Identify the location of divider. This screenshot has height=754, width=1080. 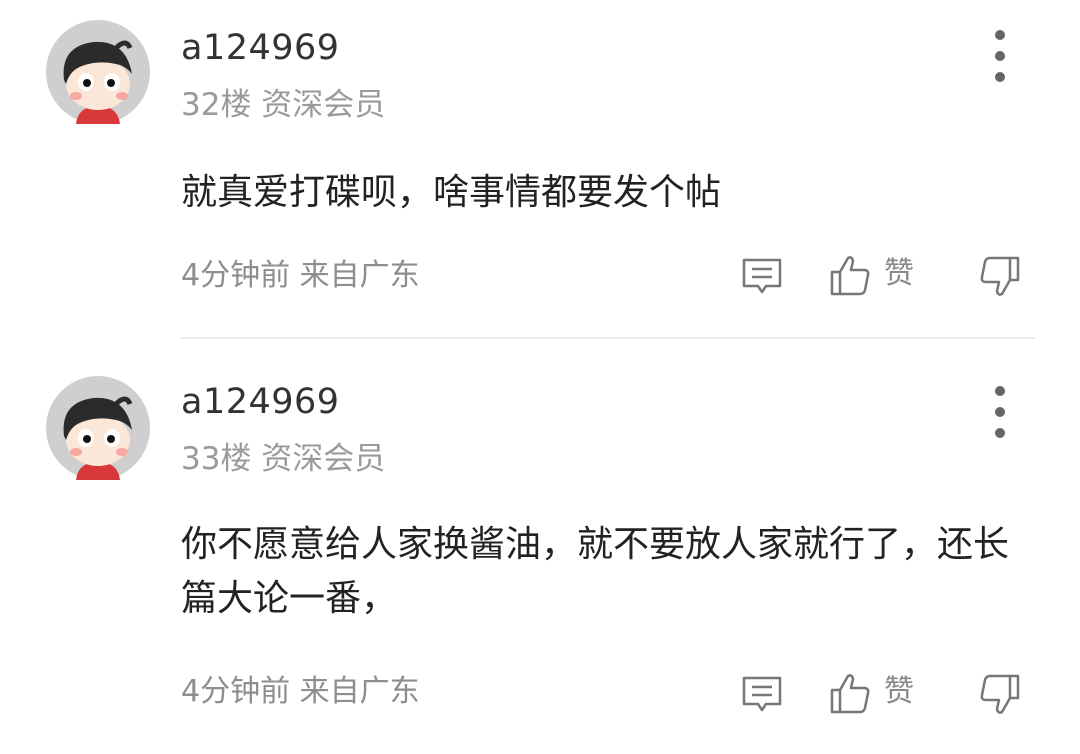
(607, 338).